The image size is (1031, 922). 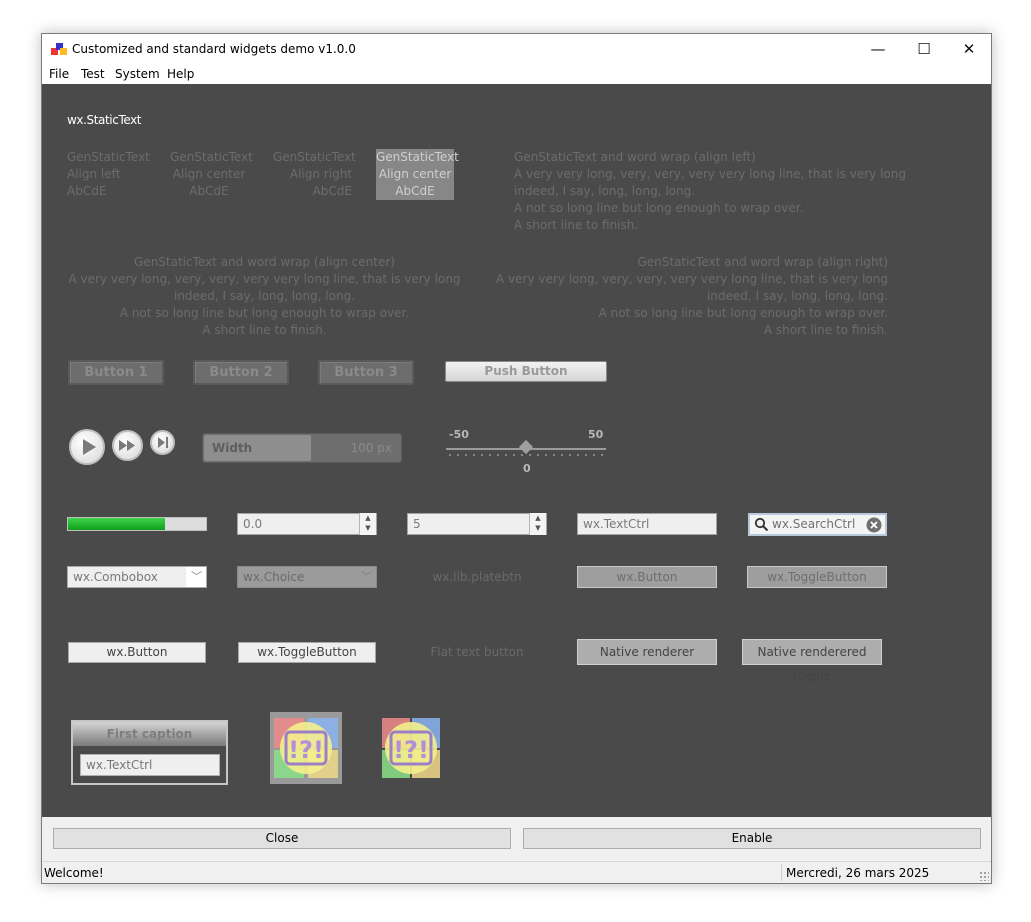 What do you see at coordinates (74, 873) in the screenshot?
I see `status-message: Welcome!` at bounding box center [74, 873].